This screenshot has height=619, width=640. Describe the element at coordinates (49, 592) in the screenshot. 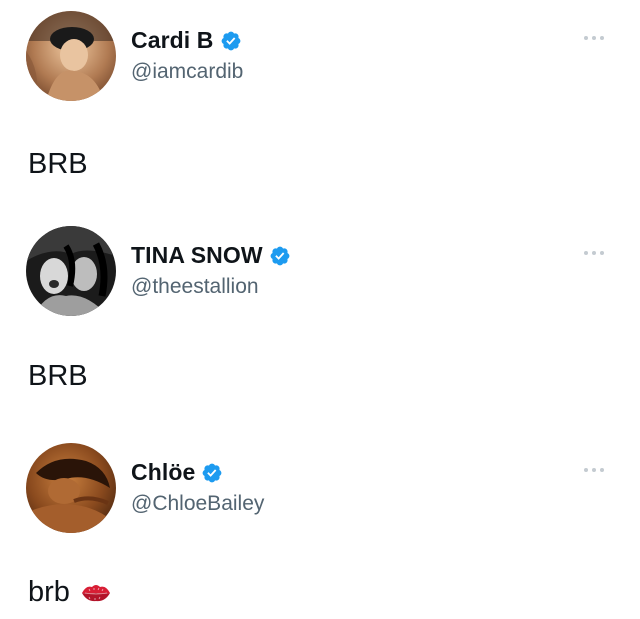

I see `tweet-text-content: brb` at that location.